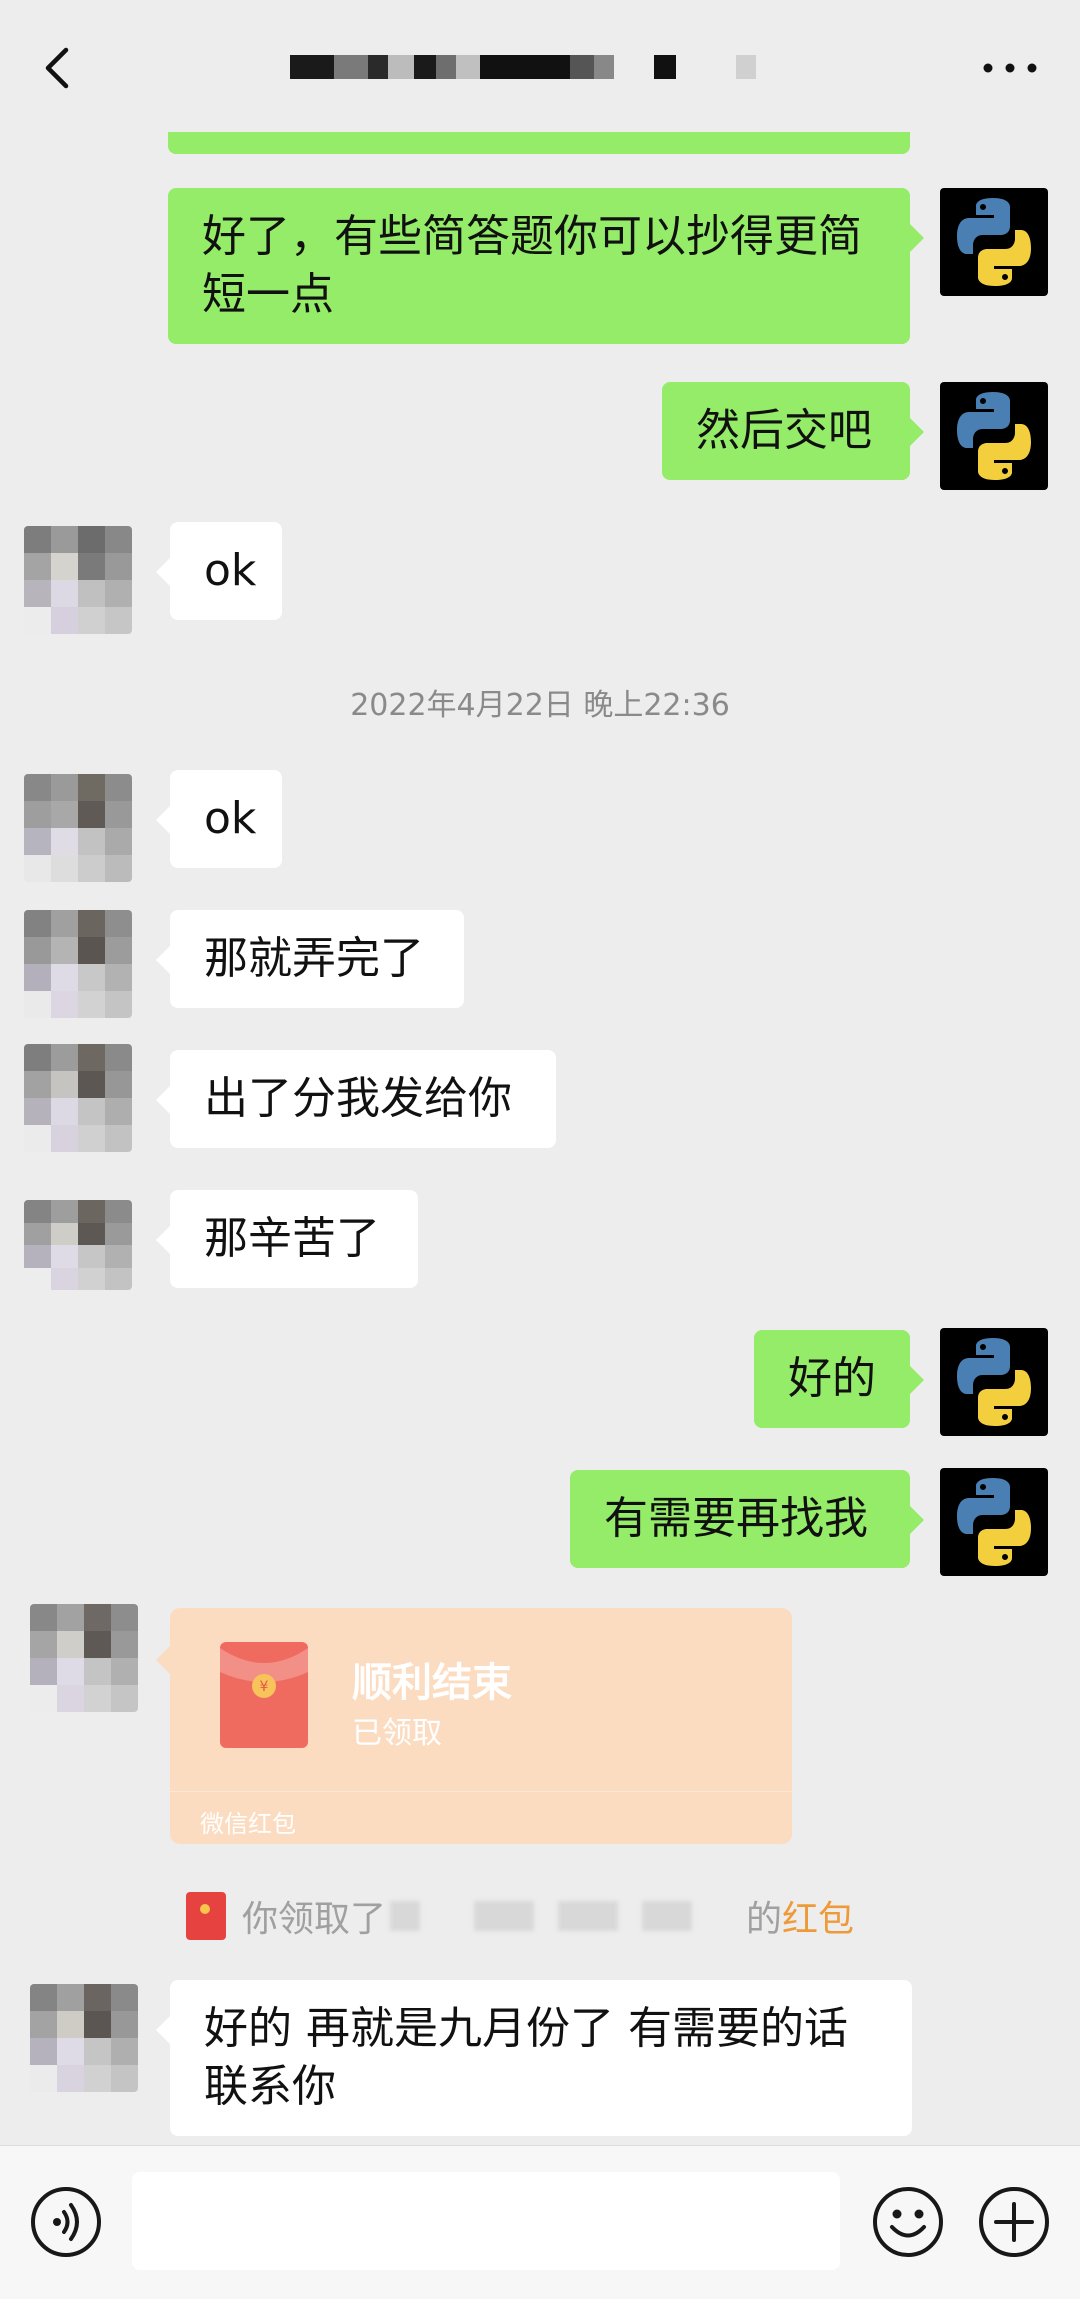 The image size is (1080, 2299). I want to click on red-envelope-icon: ¥, so click(264, 1695).